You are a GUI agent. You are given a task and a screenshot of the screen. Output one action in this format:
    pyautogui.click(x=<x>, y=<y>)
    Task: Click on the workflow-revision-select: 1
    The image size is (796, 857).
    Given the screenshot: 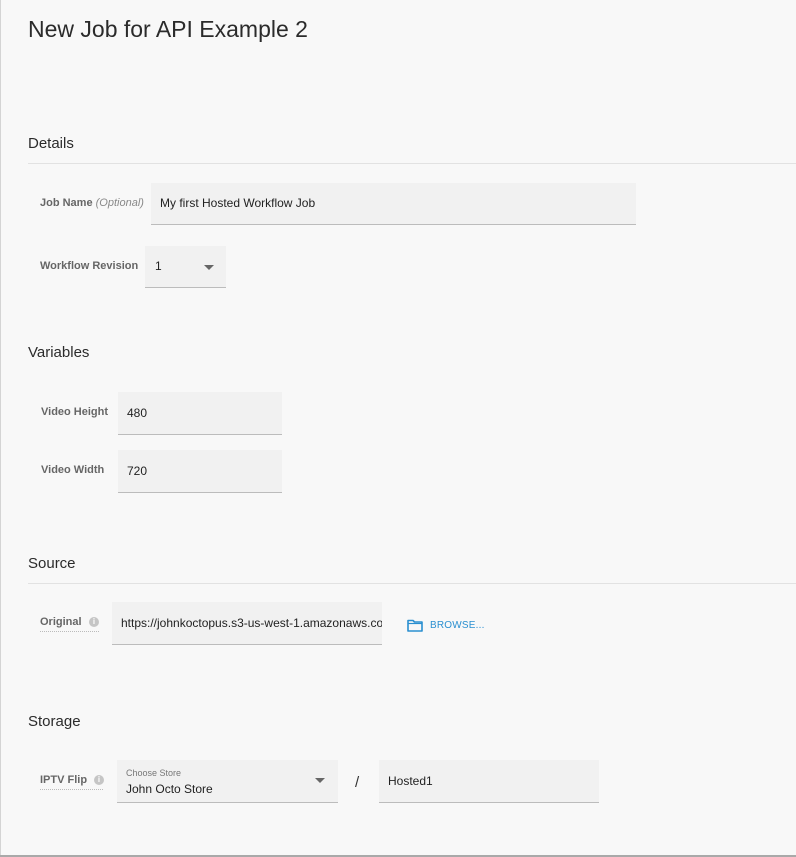 What is the action you would take?
    pyautogui.click(x=185, y=267)
    